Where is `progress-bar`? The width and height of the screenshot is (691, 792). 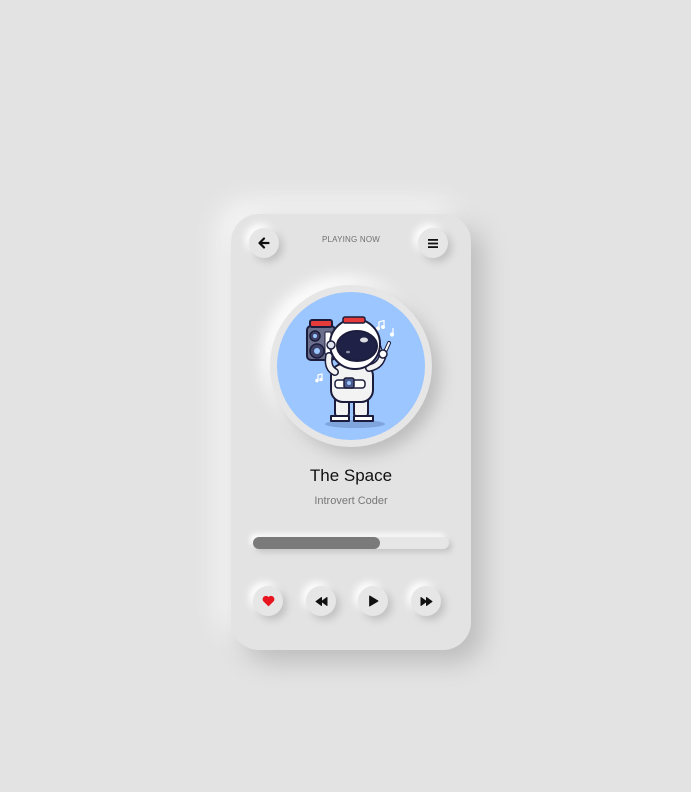
progress-bar is located at coordinates (351, 543).